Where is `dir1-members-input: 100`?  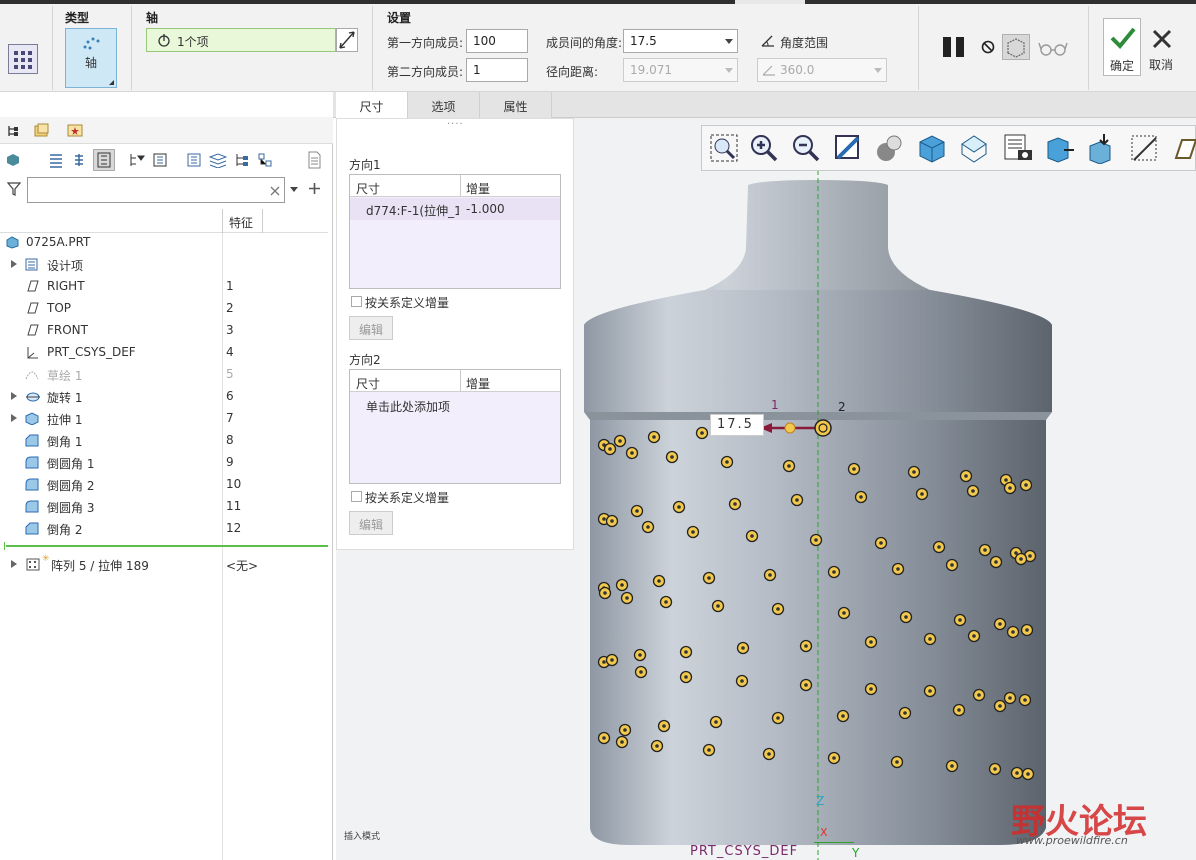
dir1-members-input: 100 is located at coordinates (497, 41).